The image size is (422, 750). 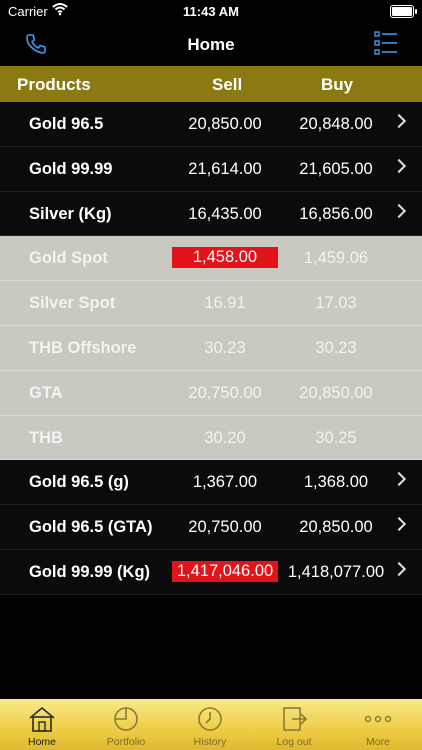 What do you see at coordinates (83, 347) in the screenshot?
I see `product-name: THB Offshore` at bounding box center [83, 347].